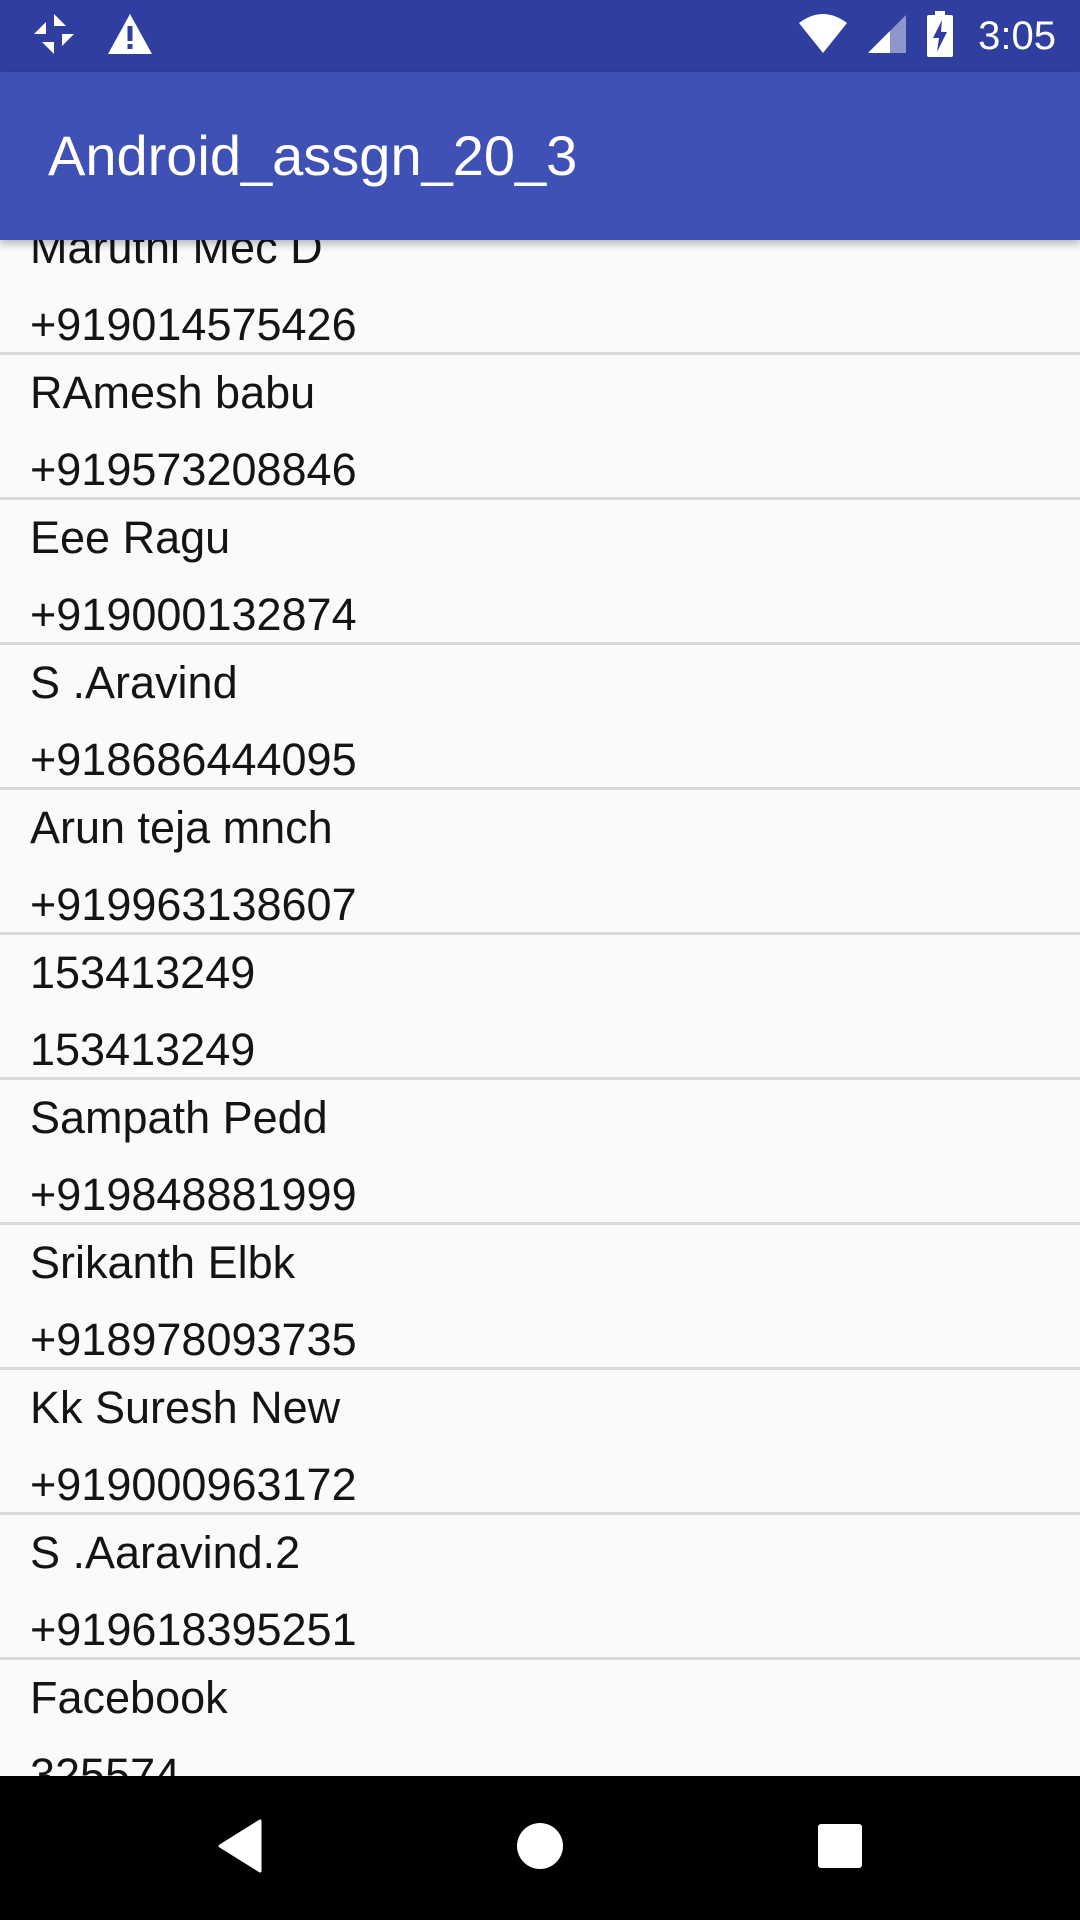  What do you see at coordinates (193, 614) in the screenshot?
I see `contact-phone: +919000132874` at bounding box center [193, 614].